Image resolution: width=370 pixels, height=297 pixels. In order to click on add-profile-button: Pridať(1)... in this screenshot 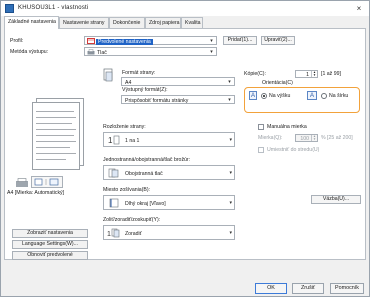, I will do `click(240, 40)`.